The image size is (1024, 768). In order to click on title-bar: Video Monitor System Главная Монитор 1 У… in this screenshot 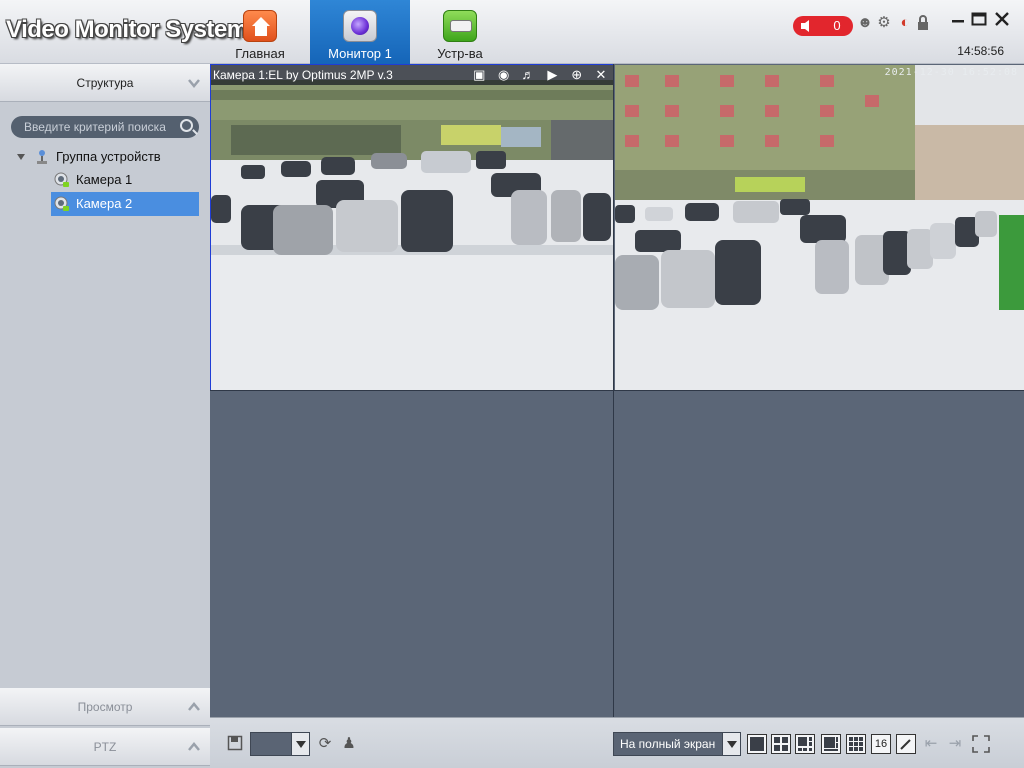, I will do `click(512, 32)`.